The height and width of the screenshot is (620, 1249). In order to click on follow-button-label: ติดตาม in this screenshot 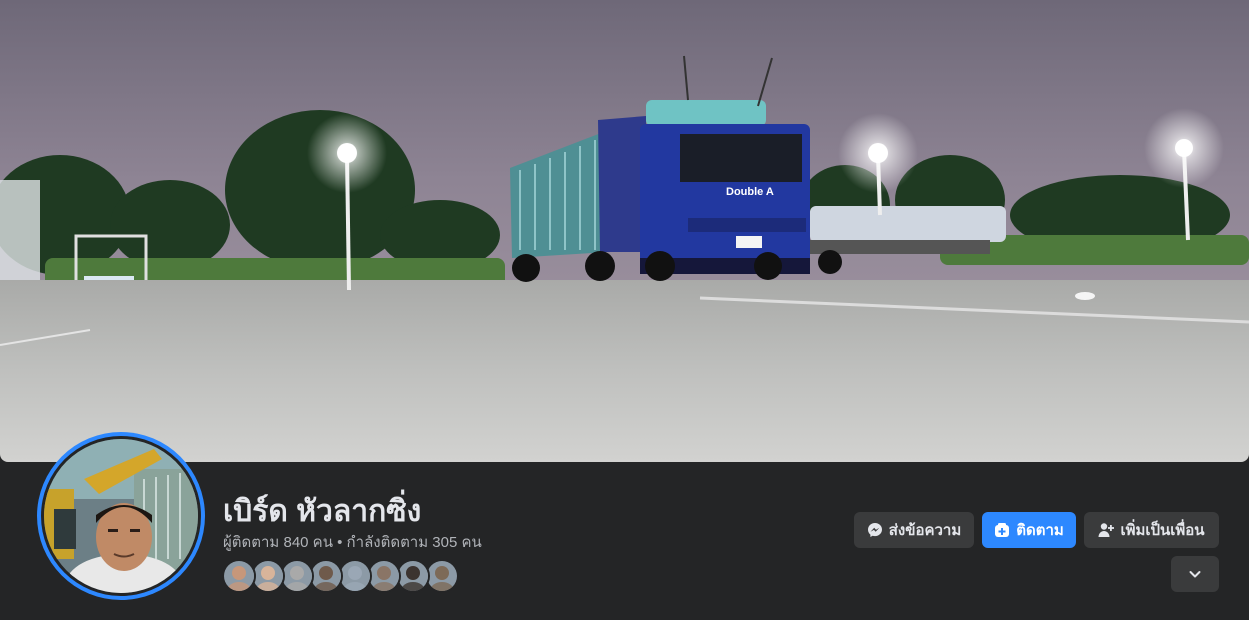, I will do `click(1040, 530)`.